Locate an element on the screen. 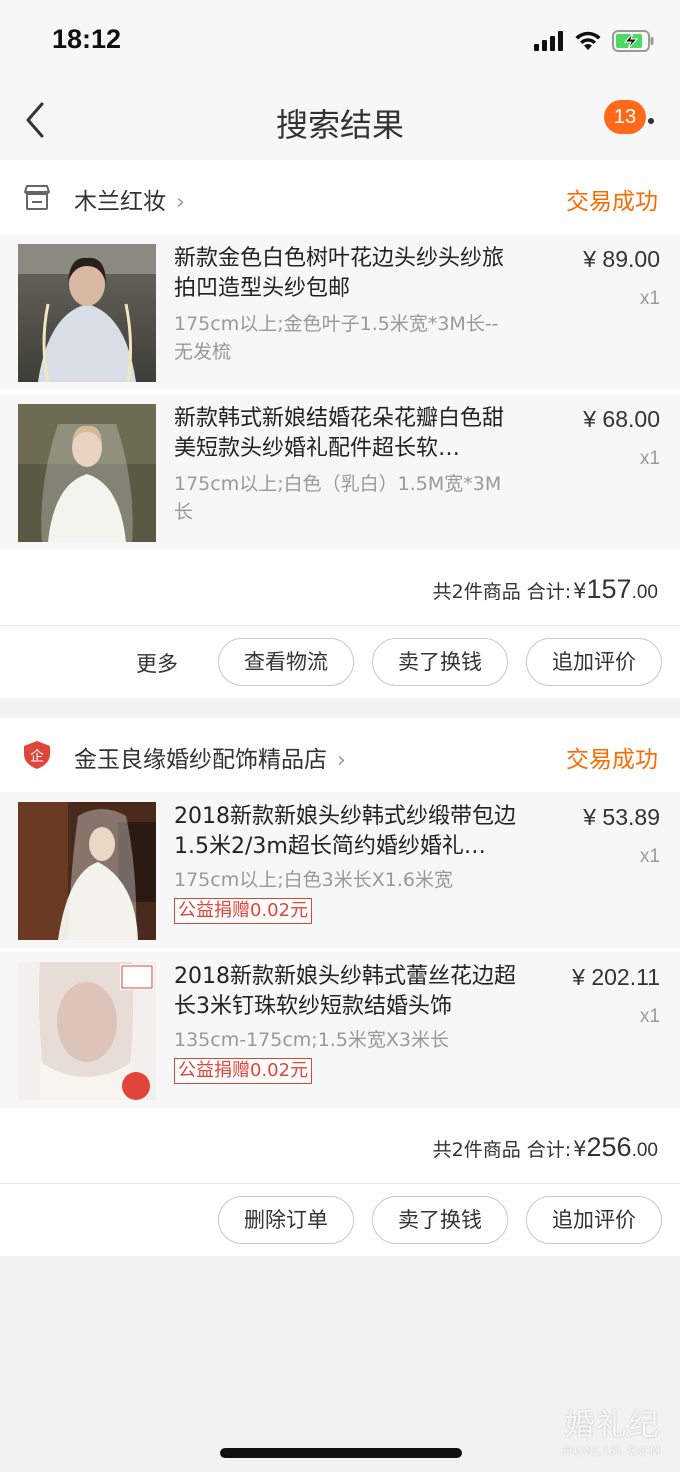  order-total-text: 共2件商品 合计:¥256.00 is located at coordinates (545, 1147).